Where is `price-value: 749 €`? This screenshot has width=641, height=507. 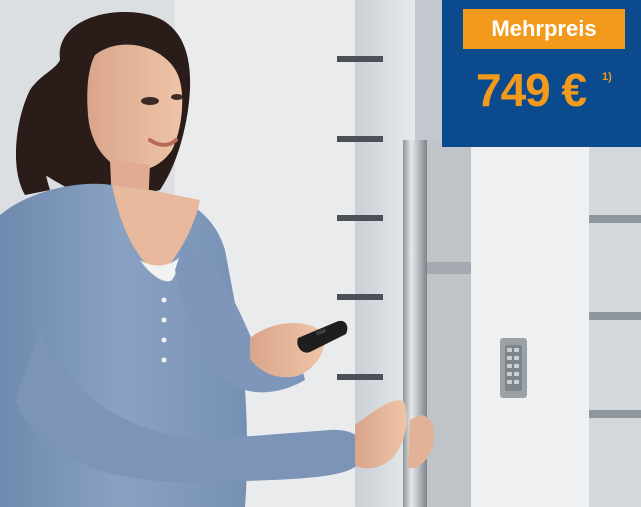 price-value: 749 € is located at coordinates (531, 90).